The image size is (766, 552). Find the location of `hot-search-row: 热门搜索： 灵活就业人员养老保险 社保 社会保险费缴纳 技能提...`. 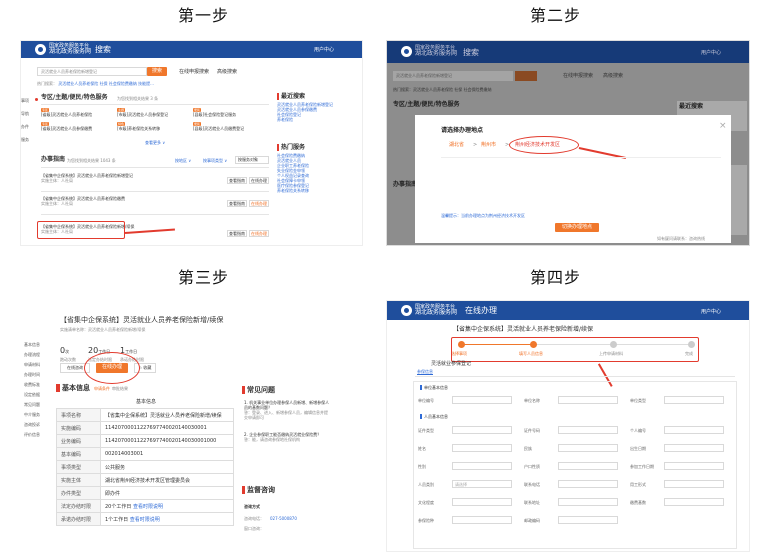

hot-search-row: 热门搜索： 灵活就业人员养老保险 社保 社会保险费缴纳 技能提... is located at coordinates (95, 83).